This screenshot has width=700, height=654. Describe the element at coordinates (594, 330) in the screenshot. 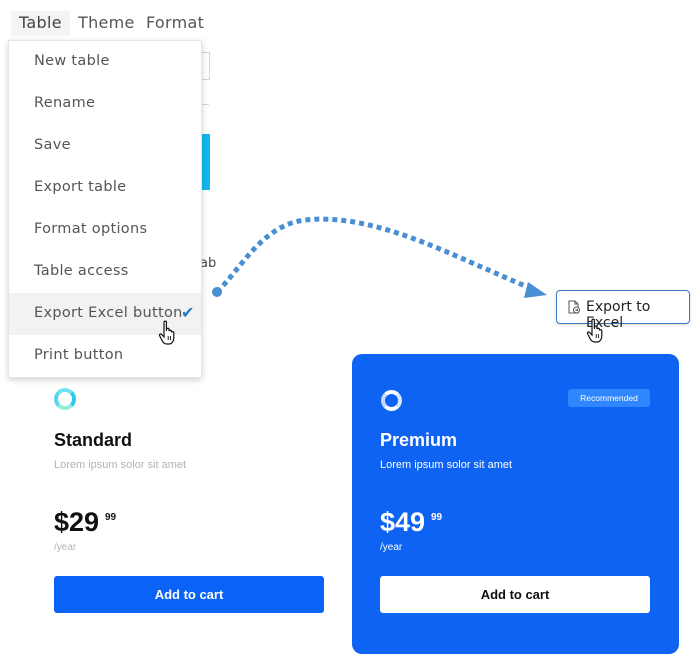

I see `hand-cursor-icon` at that location.